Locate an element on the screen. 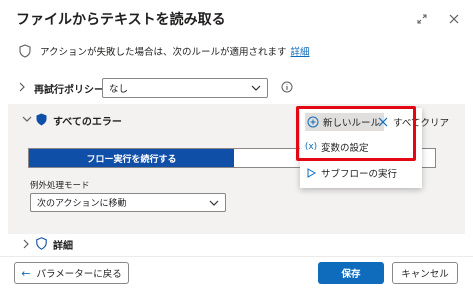  info-text: アクションが失敗した場合は、次のルールが適用されます is located at coordinates (163, 52).